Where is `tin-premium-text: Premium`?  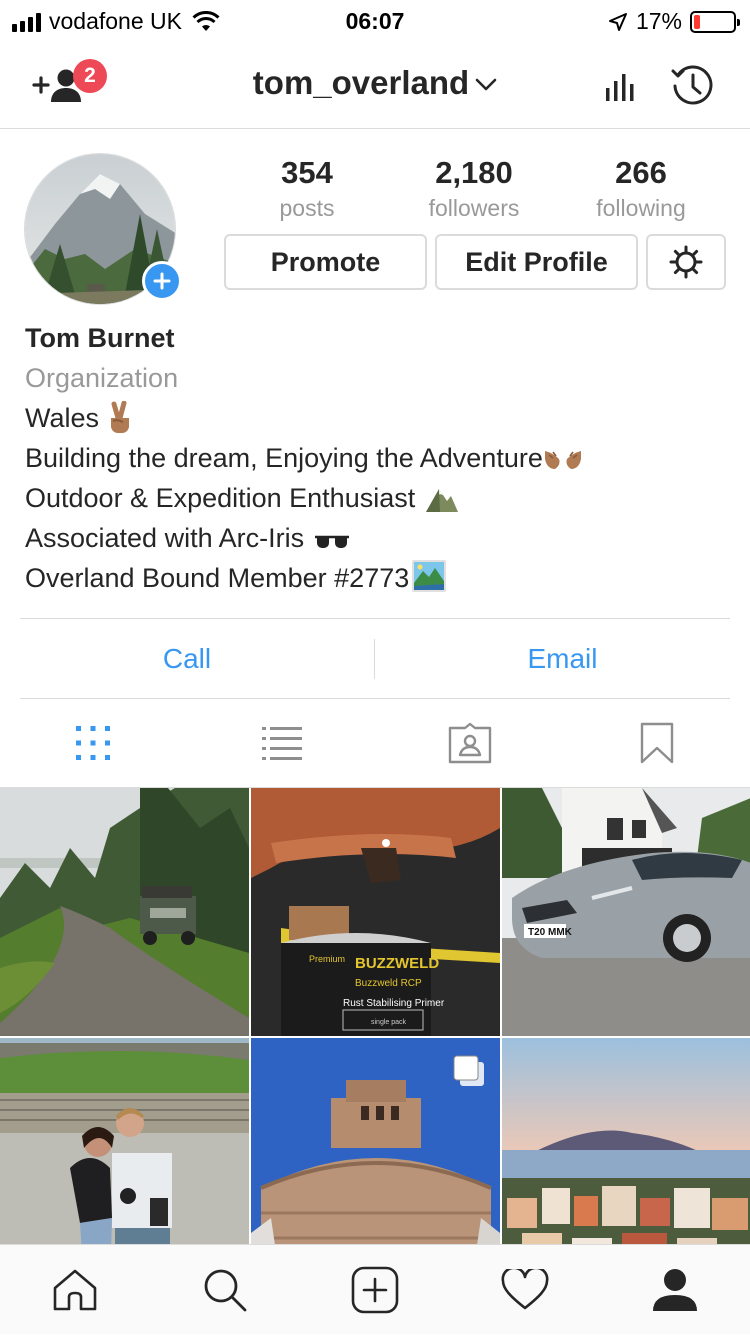 tin-premium-text: Premium is located at coordinates (327, 959).